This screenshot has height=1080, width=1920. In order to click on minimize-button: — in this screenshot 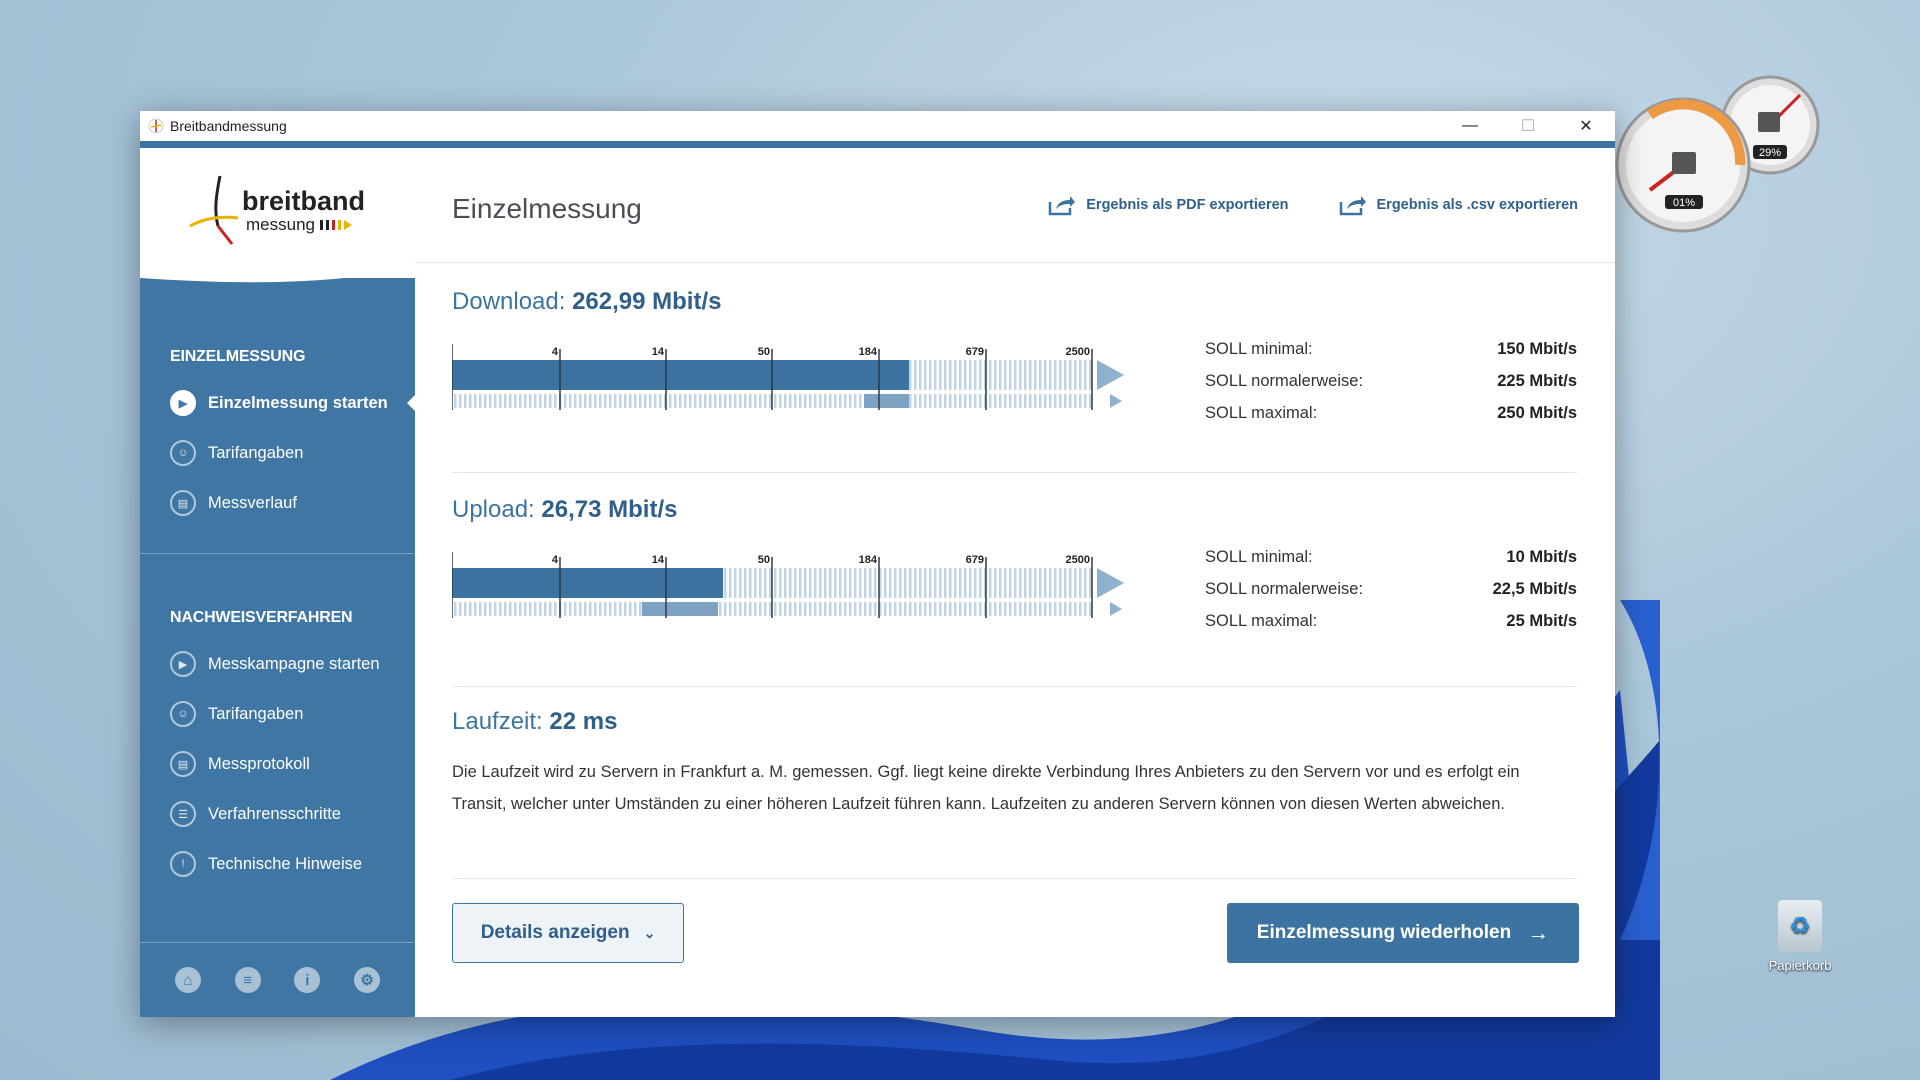, I will do `click(1470, 126)`.